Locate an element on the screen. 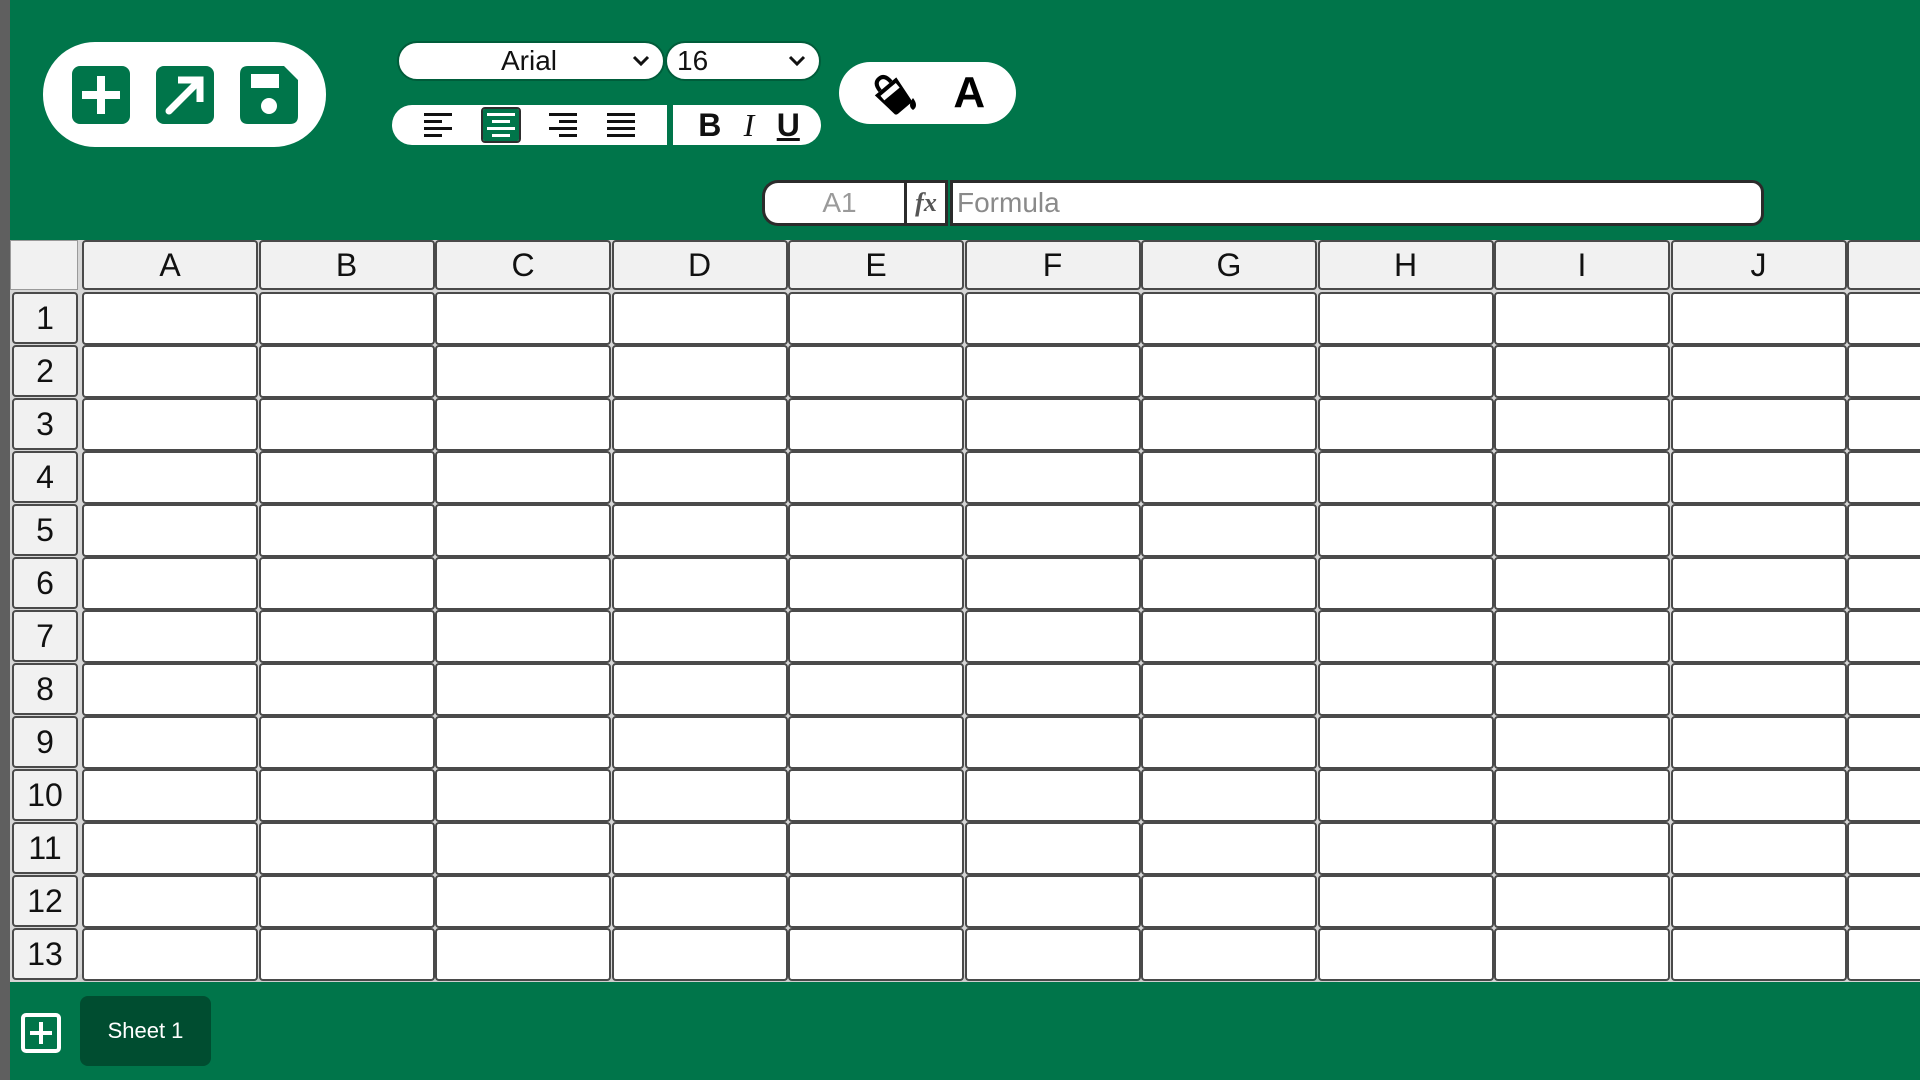 This screenshot has height=1080, width=1920. align-right-button is located at coordinates (562, 125).